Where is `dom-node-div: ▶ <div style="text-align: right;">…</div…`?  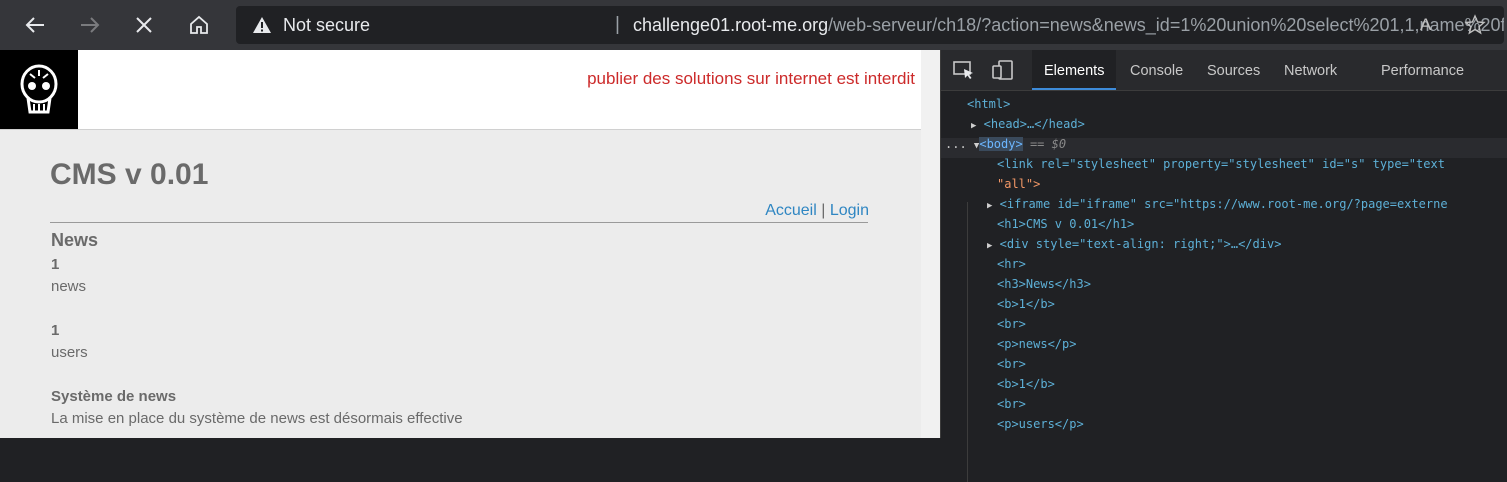 dom-node-div: ▶ <div style="text-align: right;">…</div… is located at coordinates (1134, 244).